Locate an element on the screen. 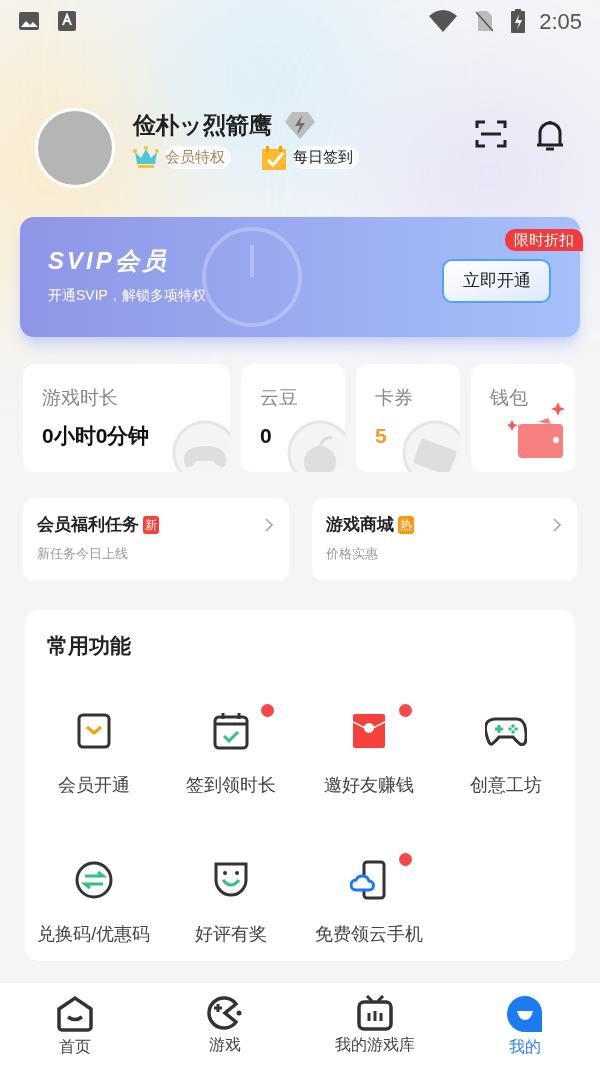 This screenshot has width=600, height=1066. image-icon is located at coordinates (29, 21).